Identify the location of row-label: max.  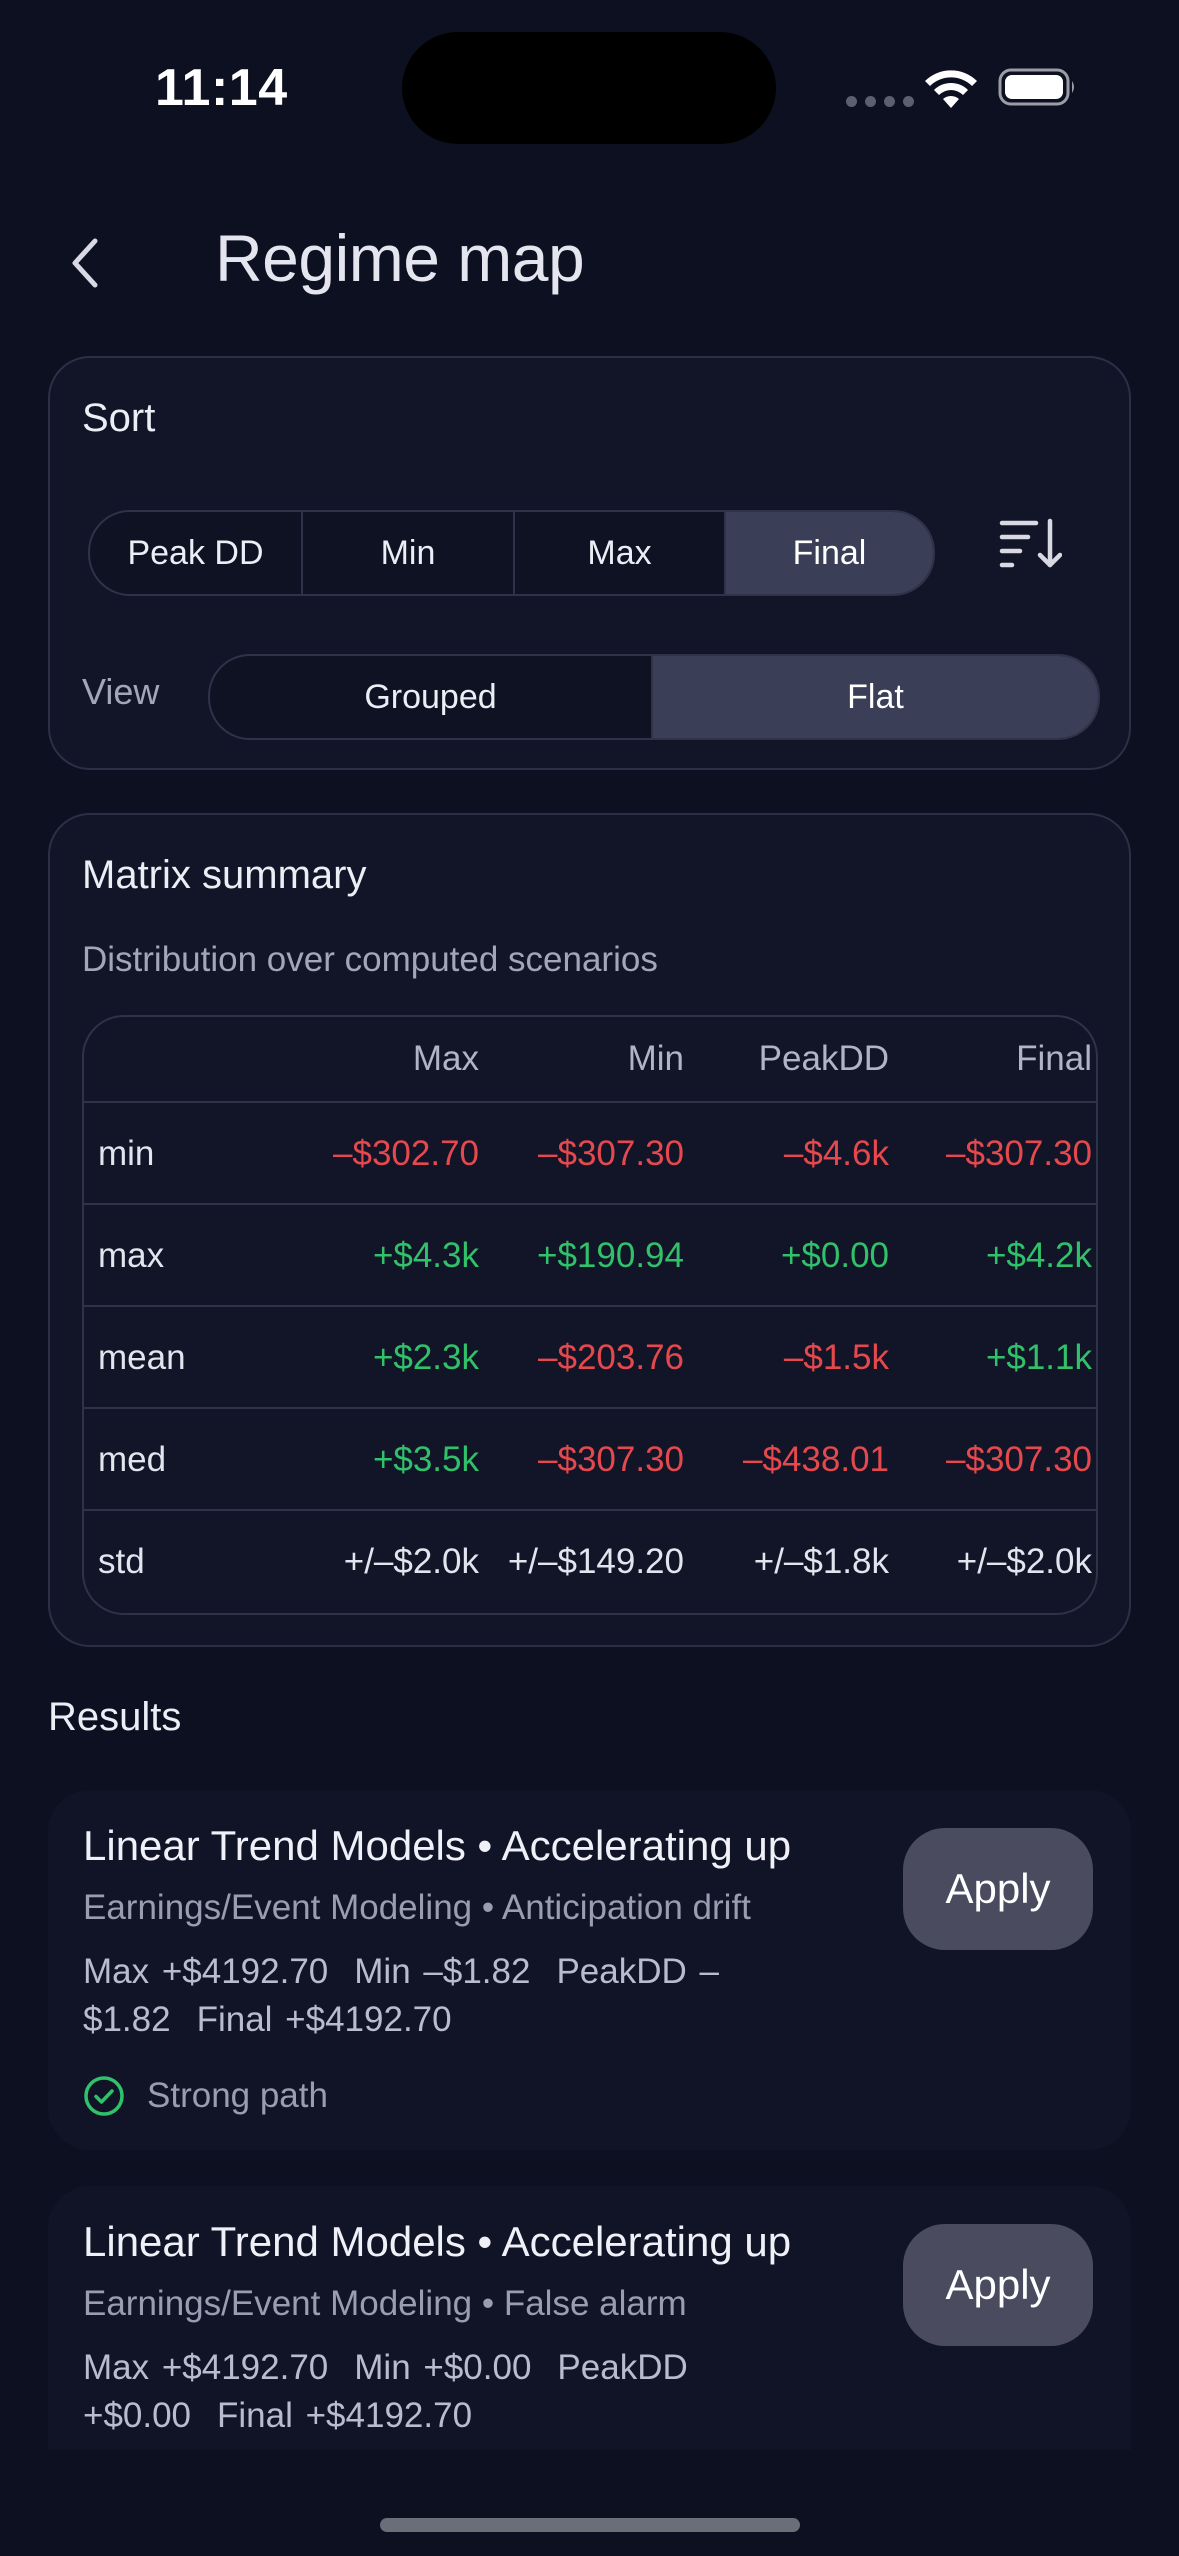
(131, 1255).